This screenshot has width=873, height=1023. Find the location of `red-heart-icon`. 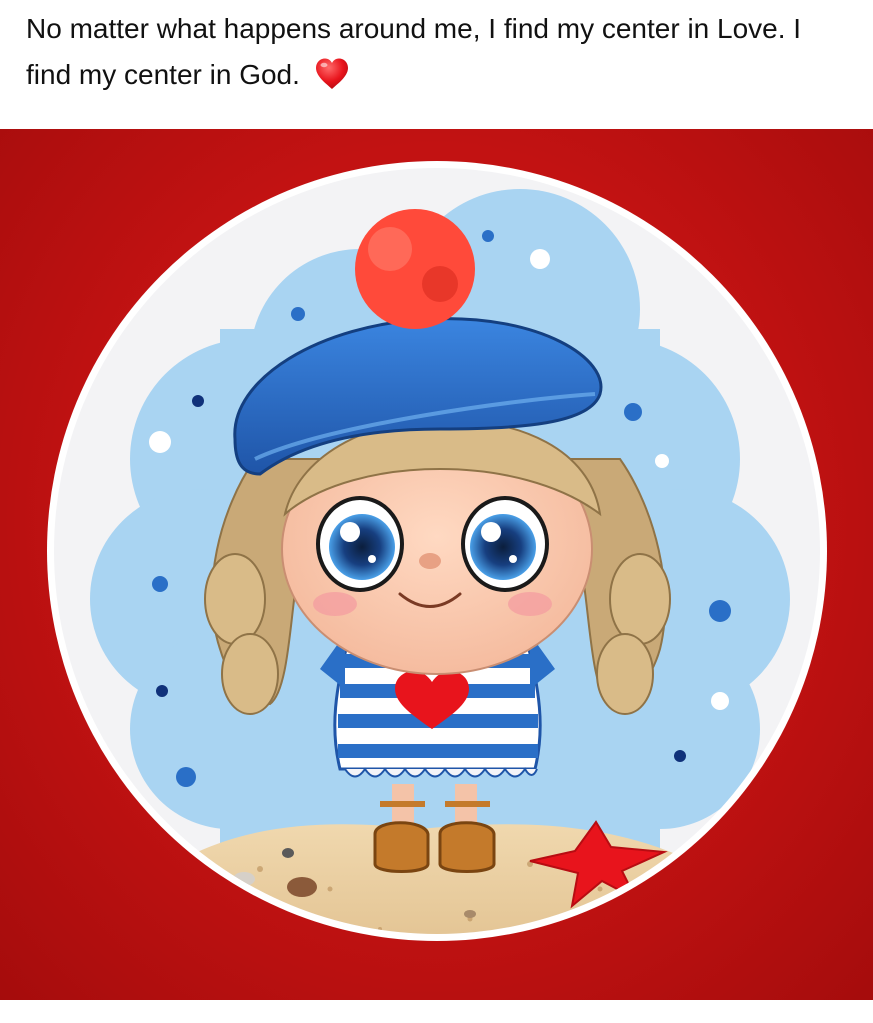

red-heart-icon is located at coordinates (332, 74).